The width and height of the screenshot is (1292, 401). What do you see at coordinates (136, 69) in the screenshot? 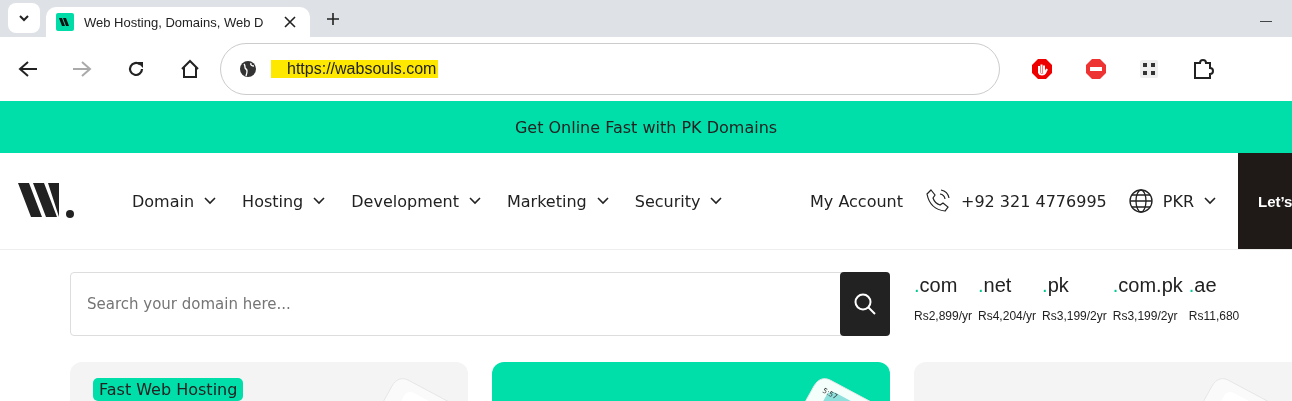
I see `reload-icon` at bounding box center [136, 69].